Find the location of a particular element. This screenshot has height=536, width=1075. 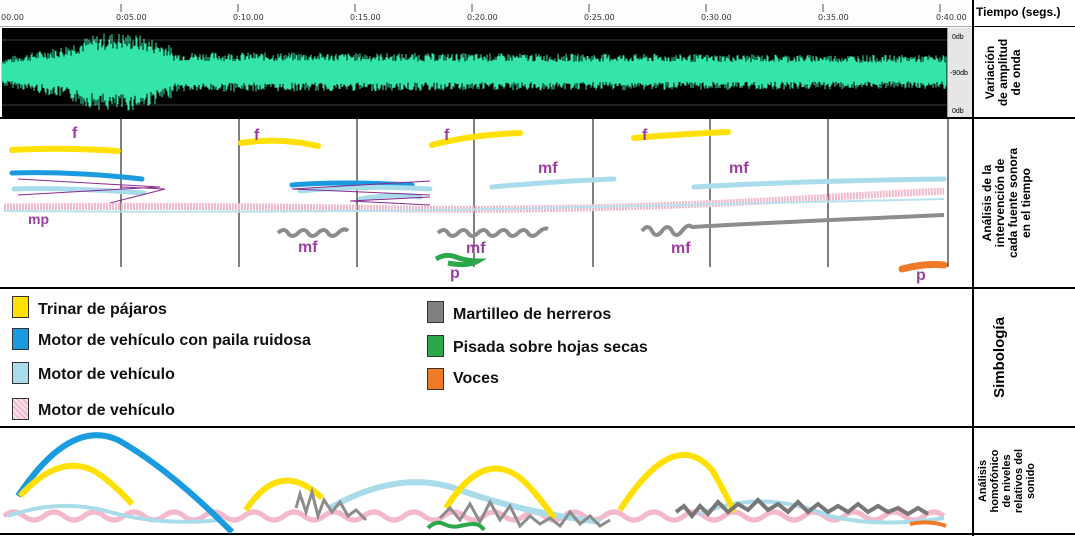

curve-footsteps is located at coordinates (456, 526).